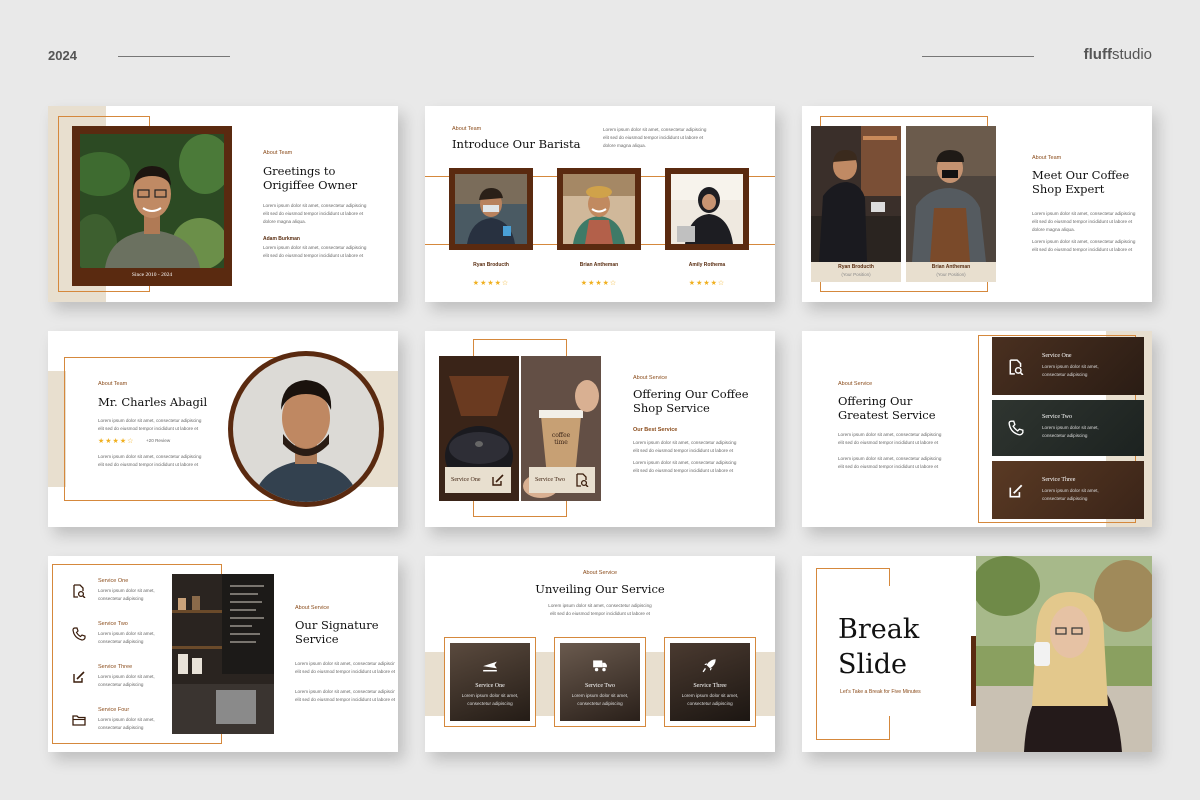 Image resolution: width=1200 pixels, height=800 pixels. I want to click on title-line-2: Shop Expert, so click(1068, 189).